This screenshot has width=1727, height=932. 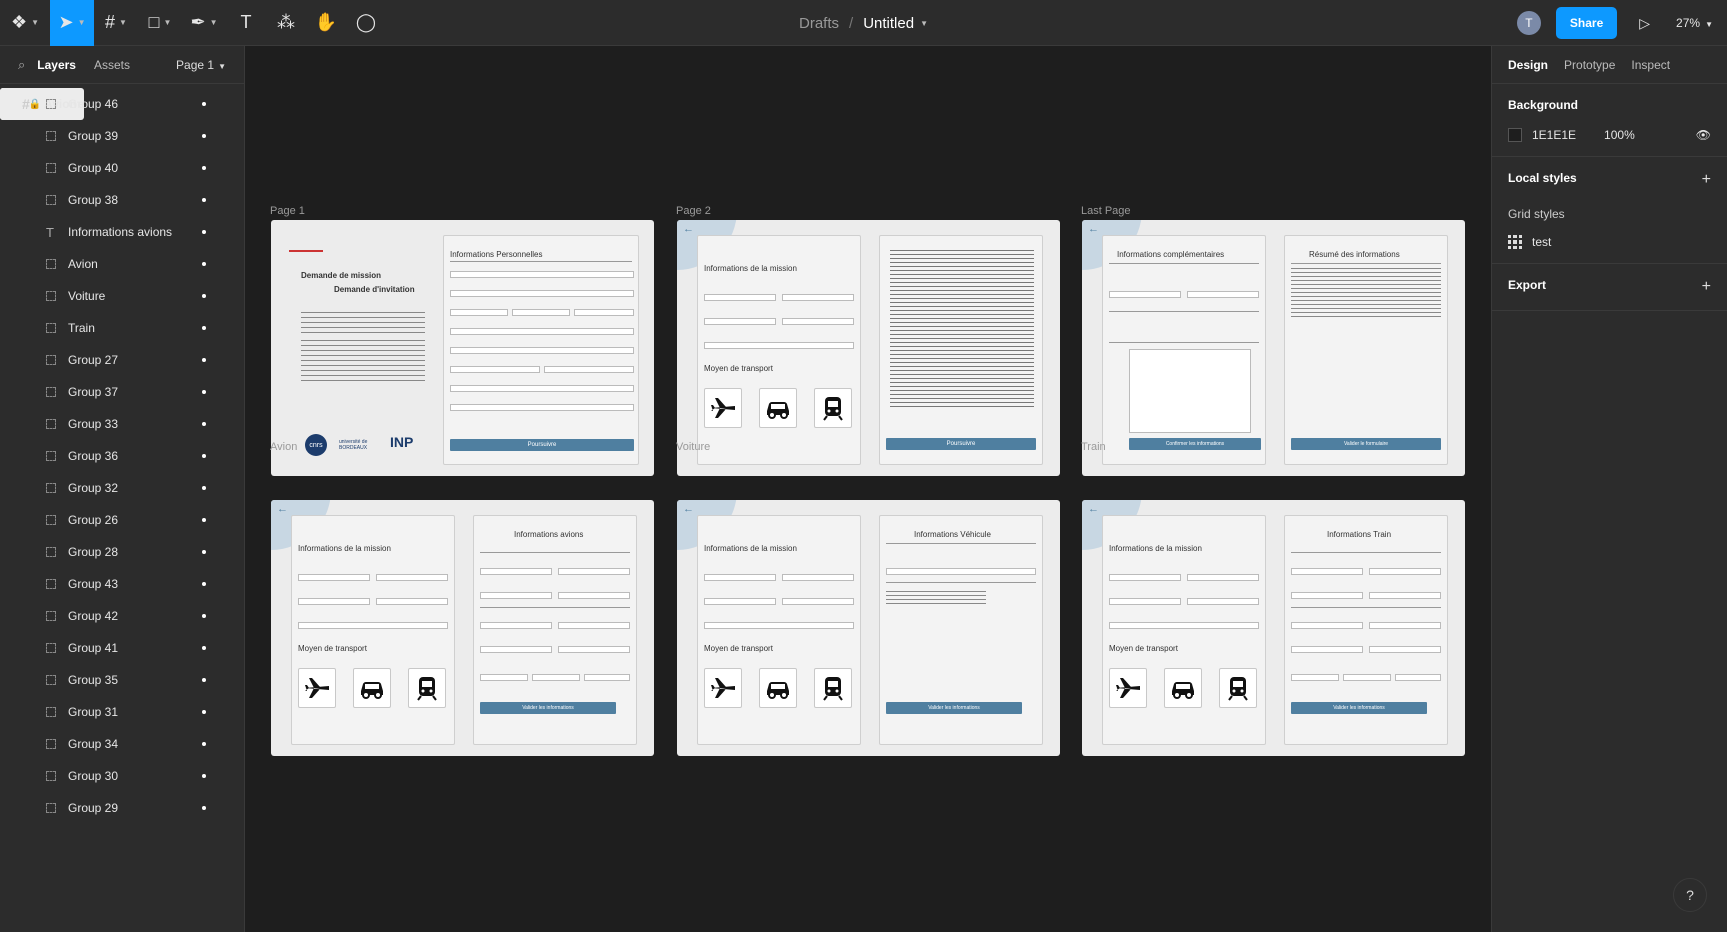 I want to click on field-qualite, so click(x=541, y=312).